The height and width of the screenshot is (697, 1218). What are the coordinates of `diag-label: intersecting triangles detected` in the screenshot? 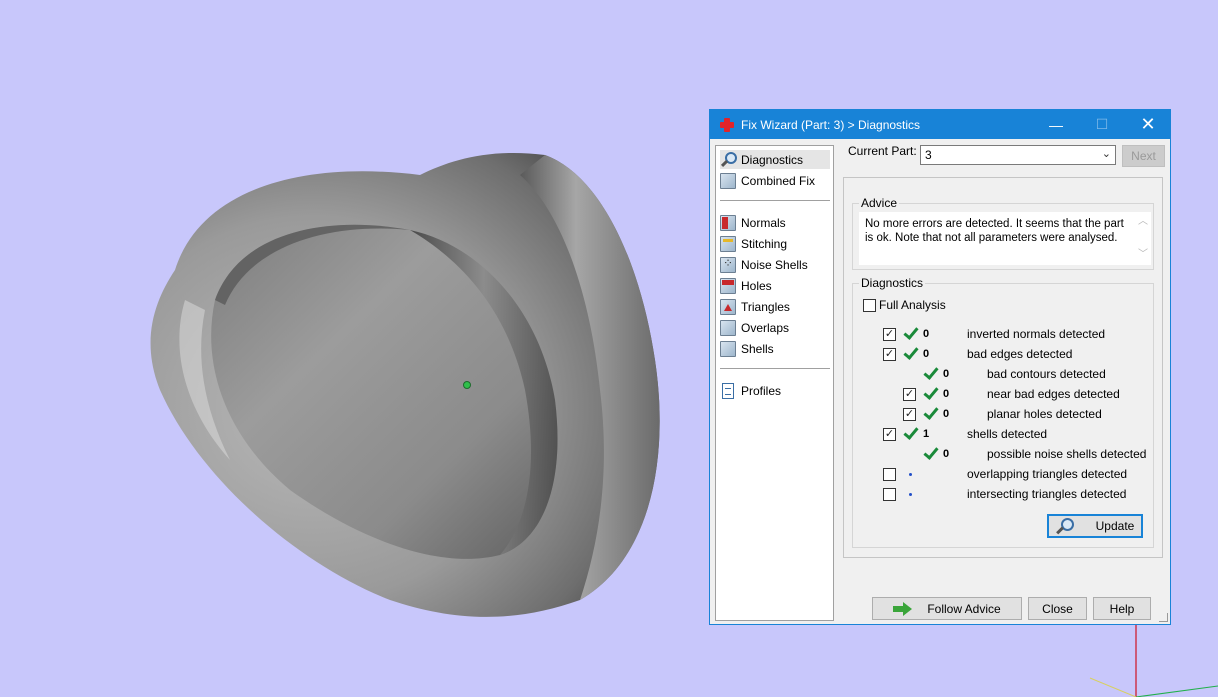 It's located at (1047, 494).